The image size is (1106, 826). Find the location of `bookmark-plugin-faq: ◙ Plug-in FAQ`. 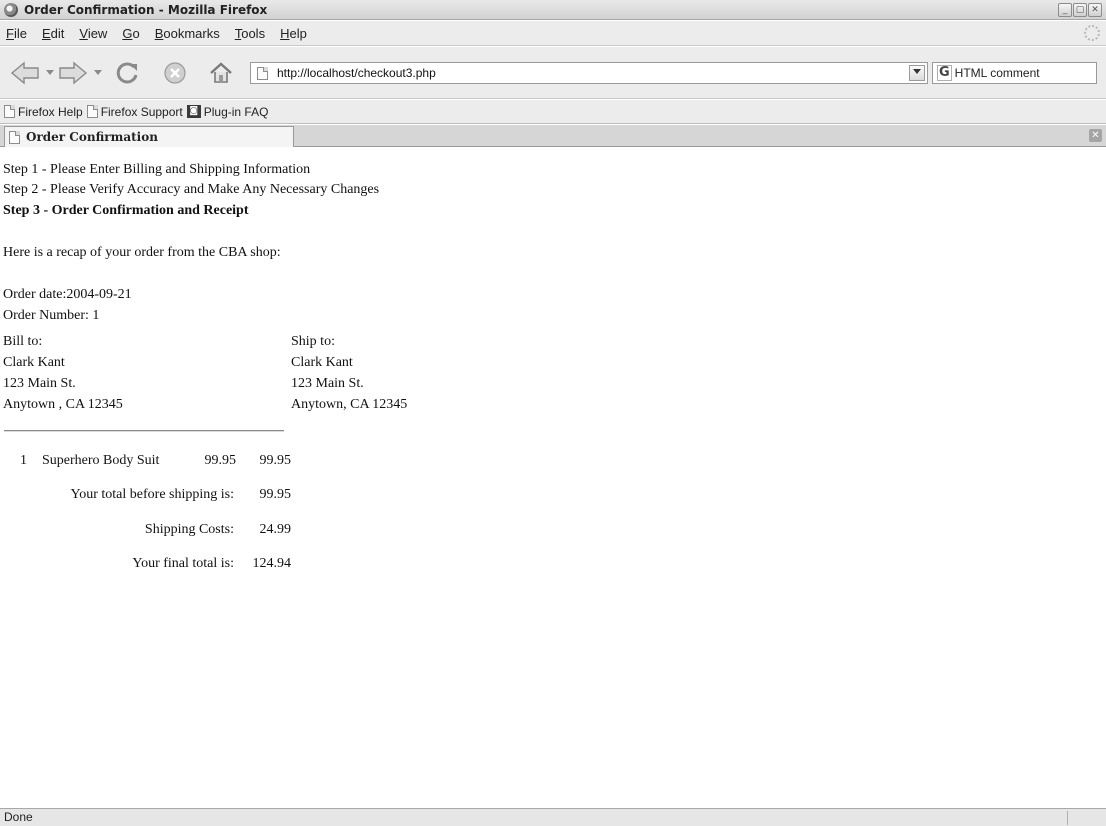

bookmark-plugin-faq: ◙ Plug-in FAQ is located at coordinates (227, 111).